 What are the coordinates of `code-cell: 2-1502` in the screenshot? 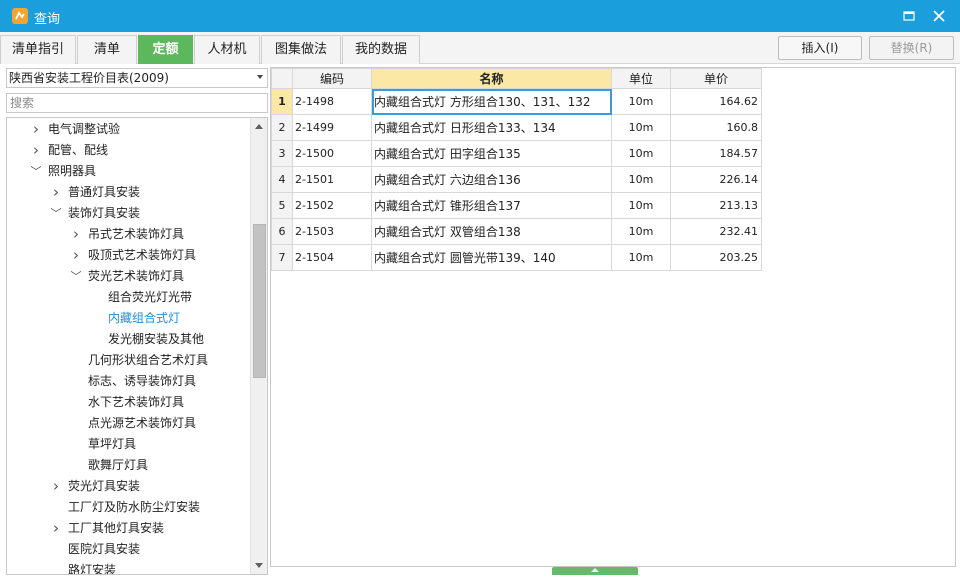 It's located at (332, 205).